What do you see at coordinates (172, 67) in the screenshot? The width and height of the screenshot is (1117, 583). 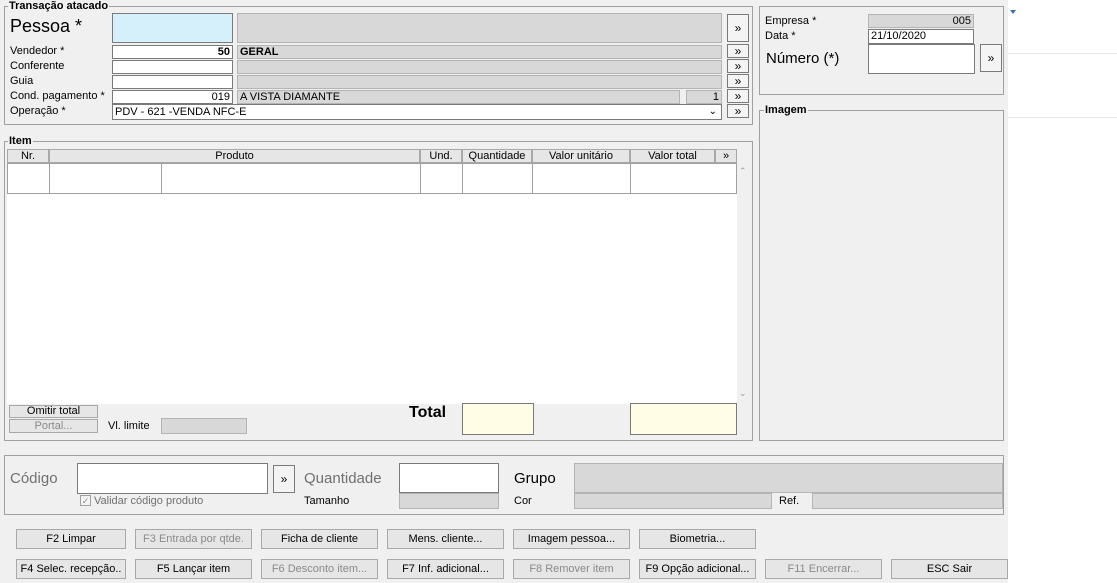 I see `conferente-input` at bounding box center [172, 67].